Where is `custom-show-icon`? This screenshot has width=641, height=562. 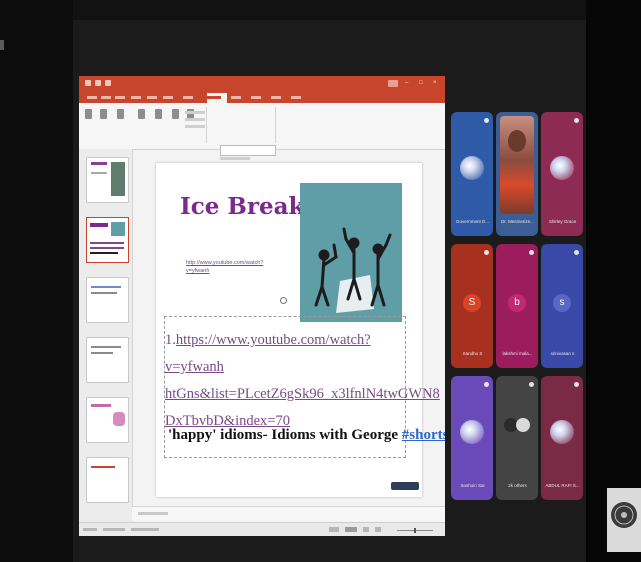 custom-show-icon is located at coordinates (141, 114).